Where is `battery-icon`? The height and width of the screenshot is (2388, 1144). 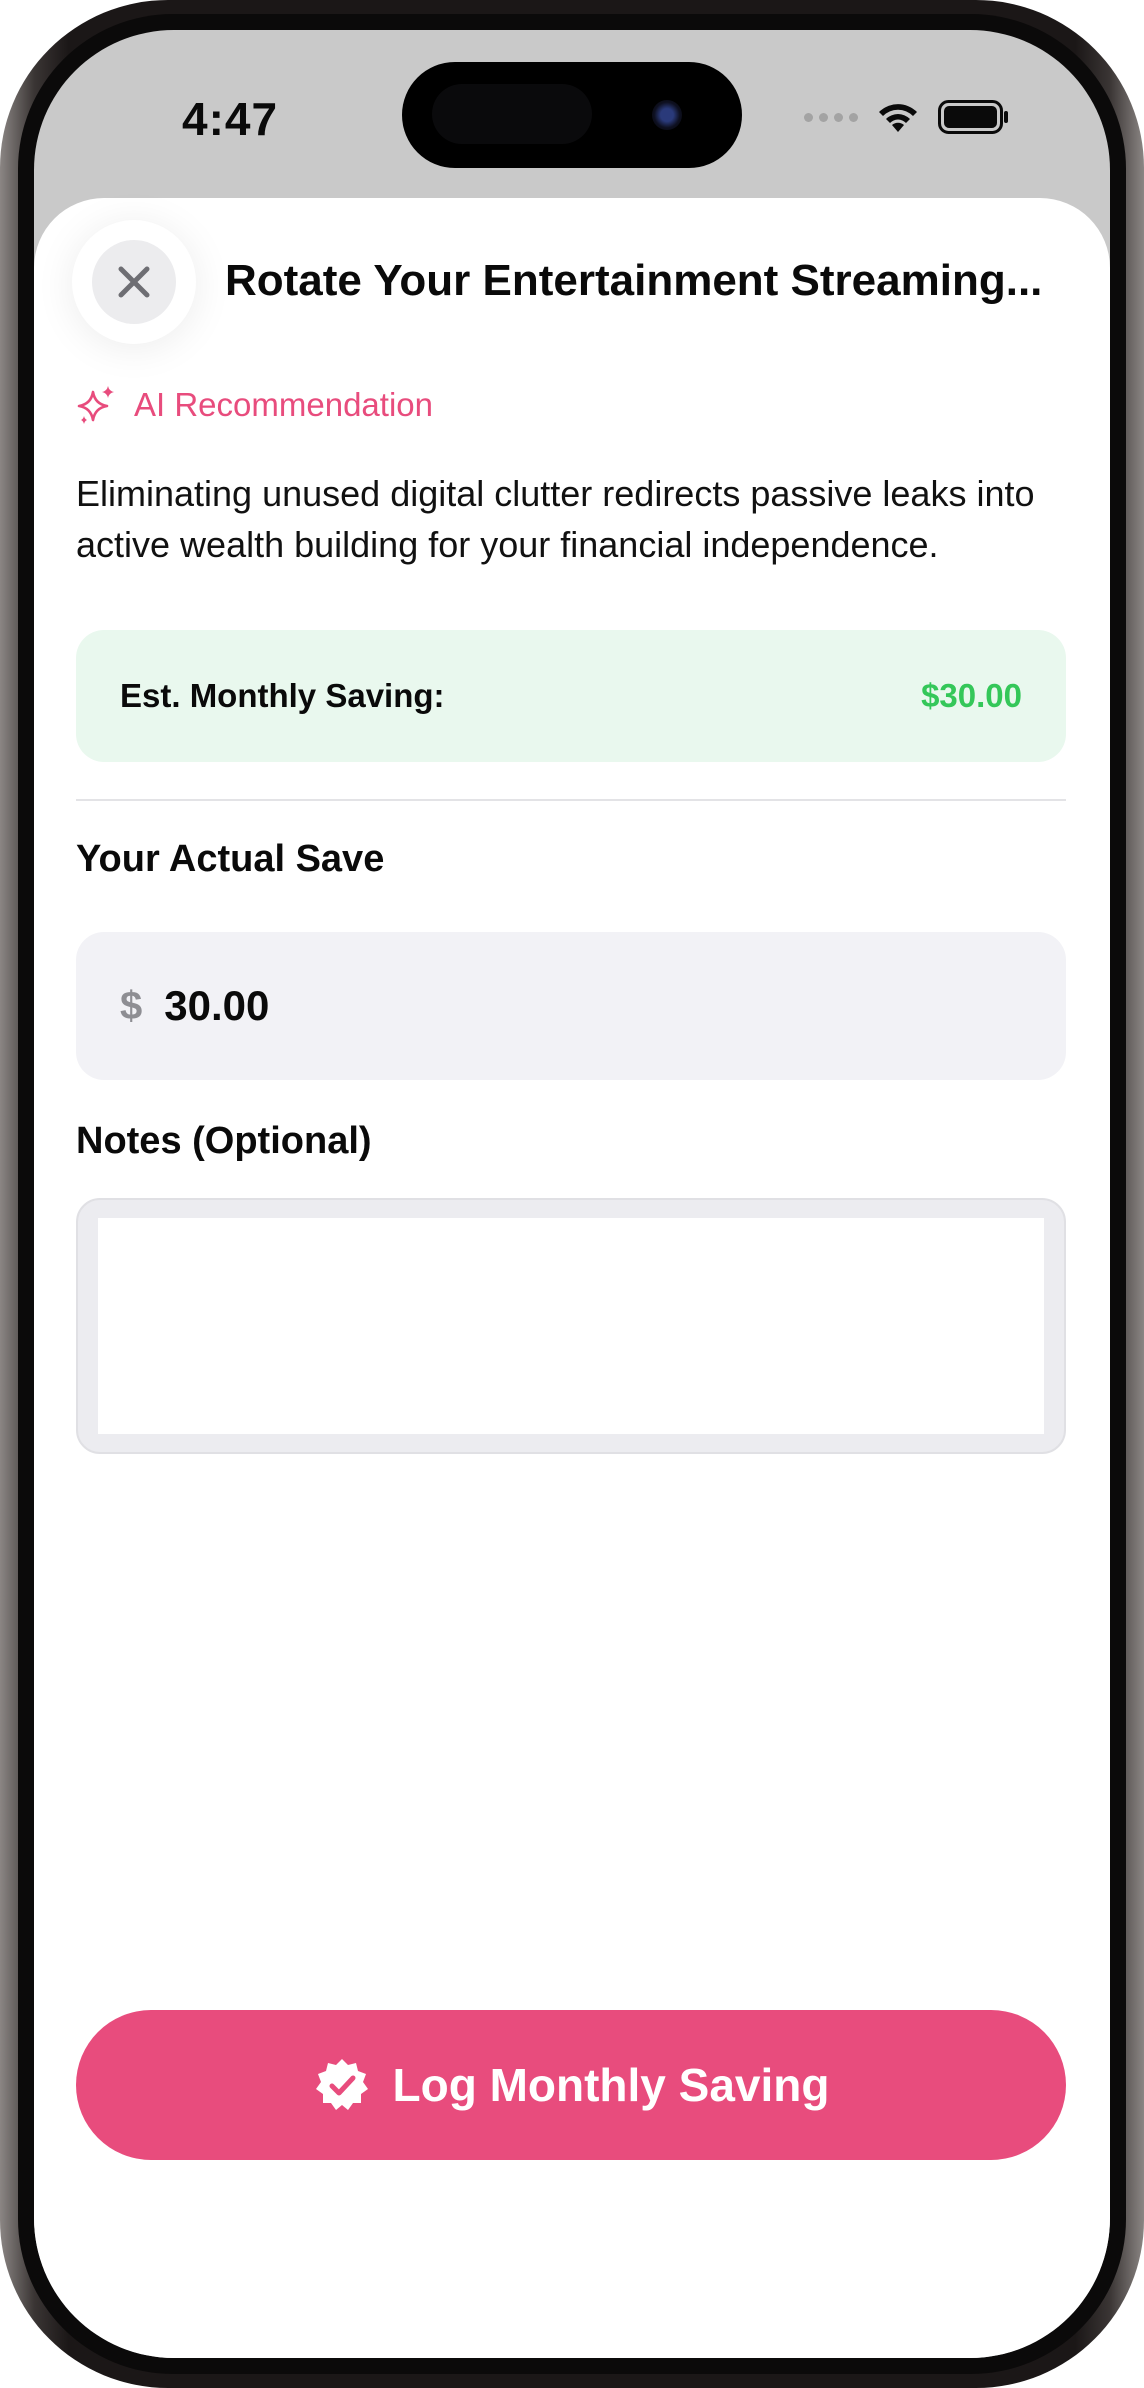
battery-icon is located at coordinates (973, 117).